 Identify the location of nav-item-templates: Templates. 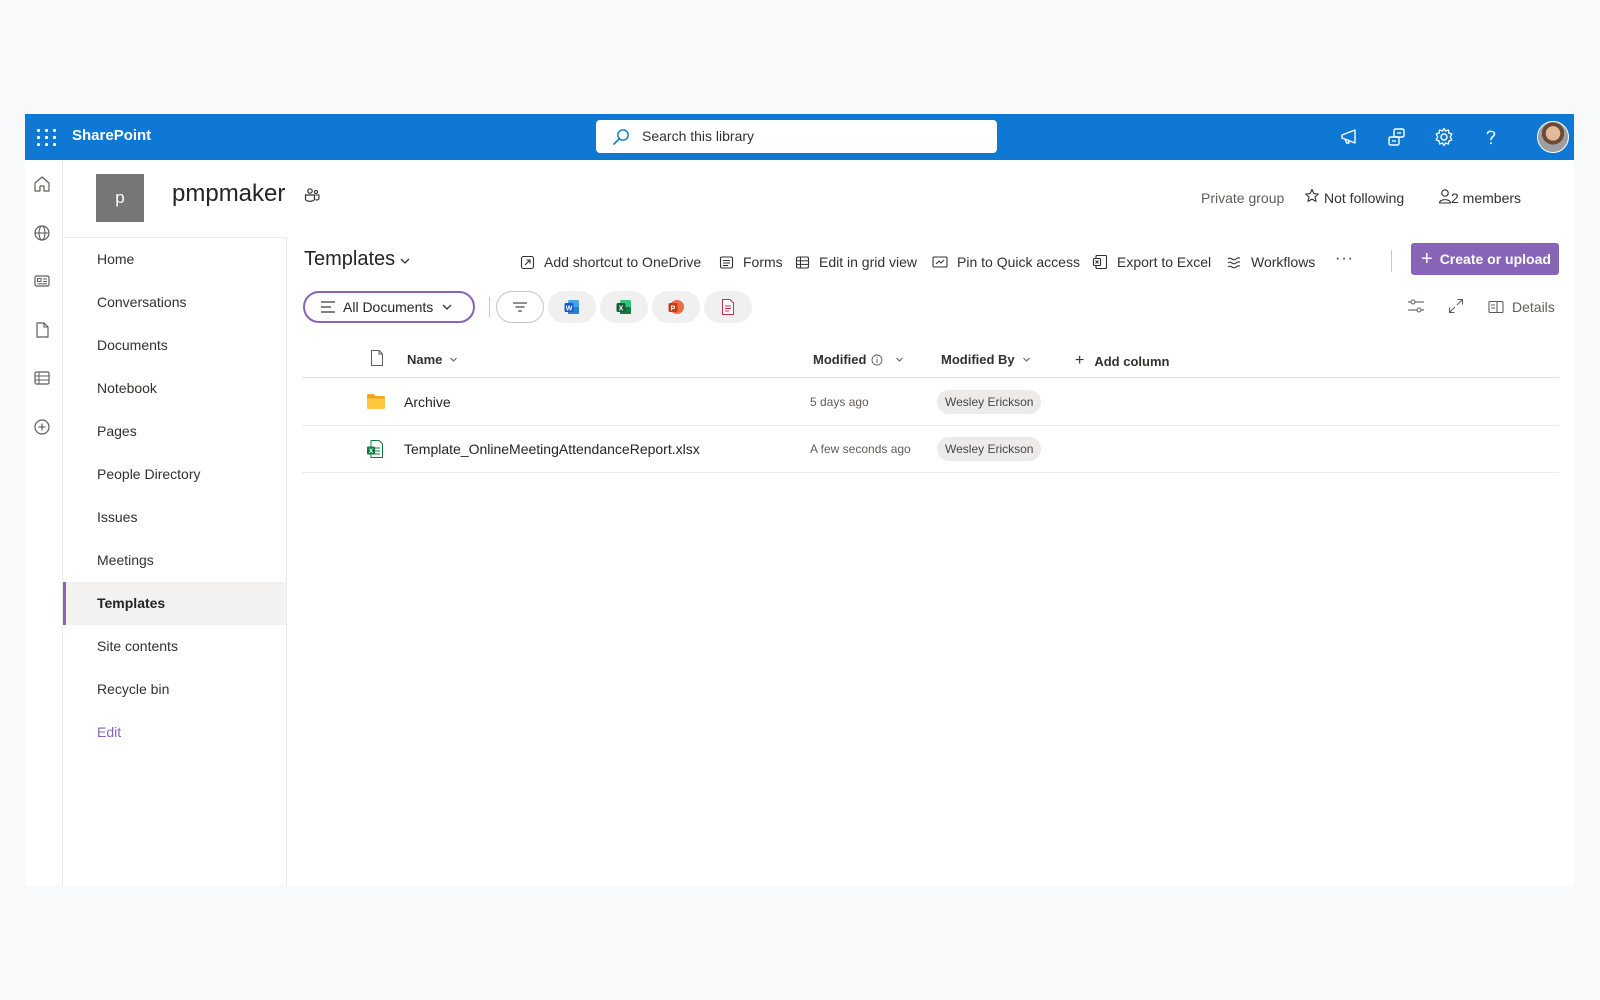
(174, 603).